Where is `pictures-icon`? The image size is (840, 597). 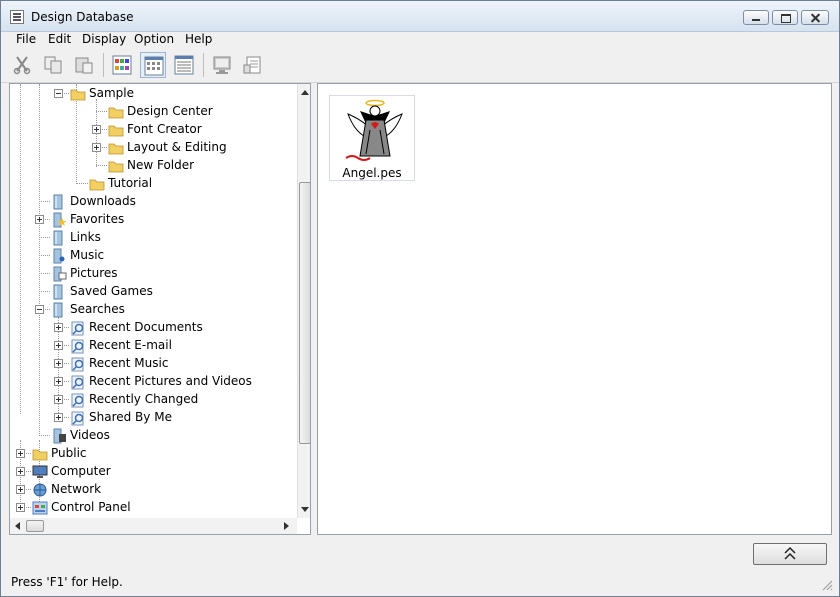 pictures-icon is located at coordinates (60, 274).